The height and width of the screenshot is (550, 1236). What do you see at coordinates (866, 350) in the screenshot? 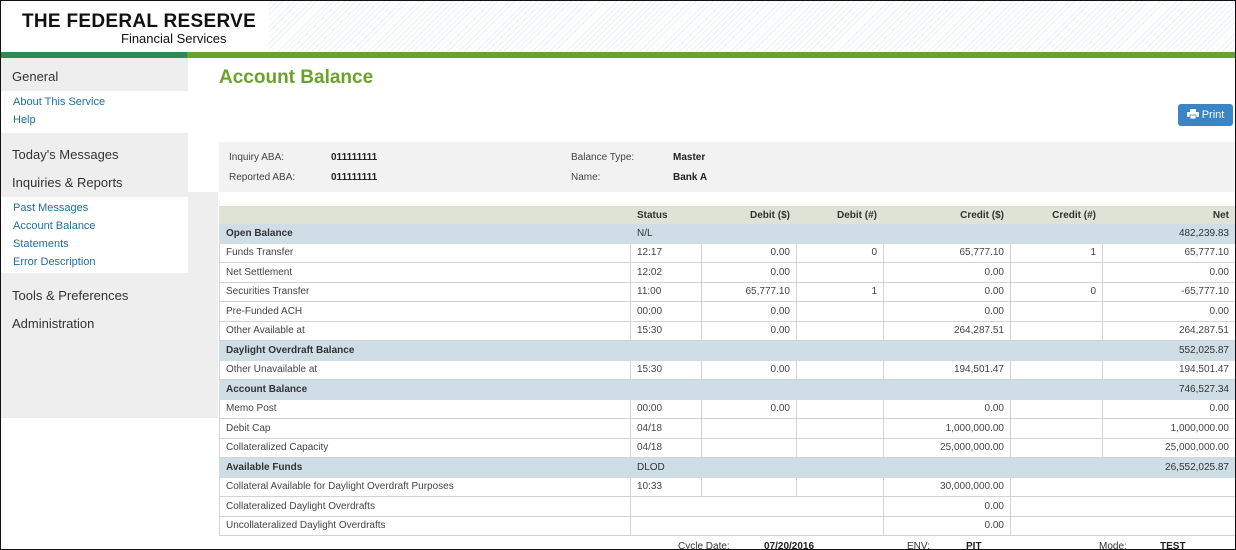
I see `row-status` at bounding box center [866, 350].